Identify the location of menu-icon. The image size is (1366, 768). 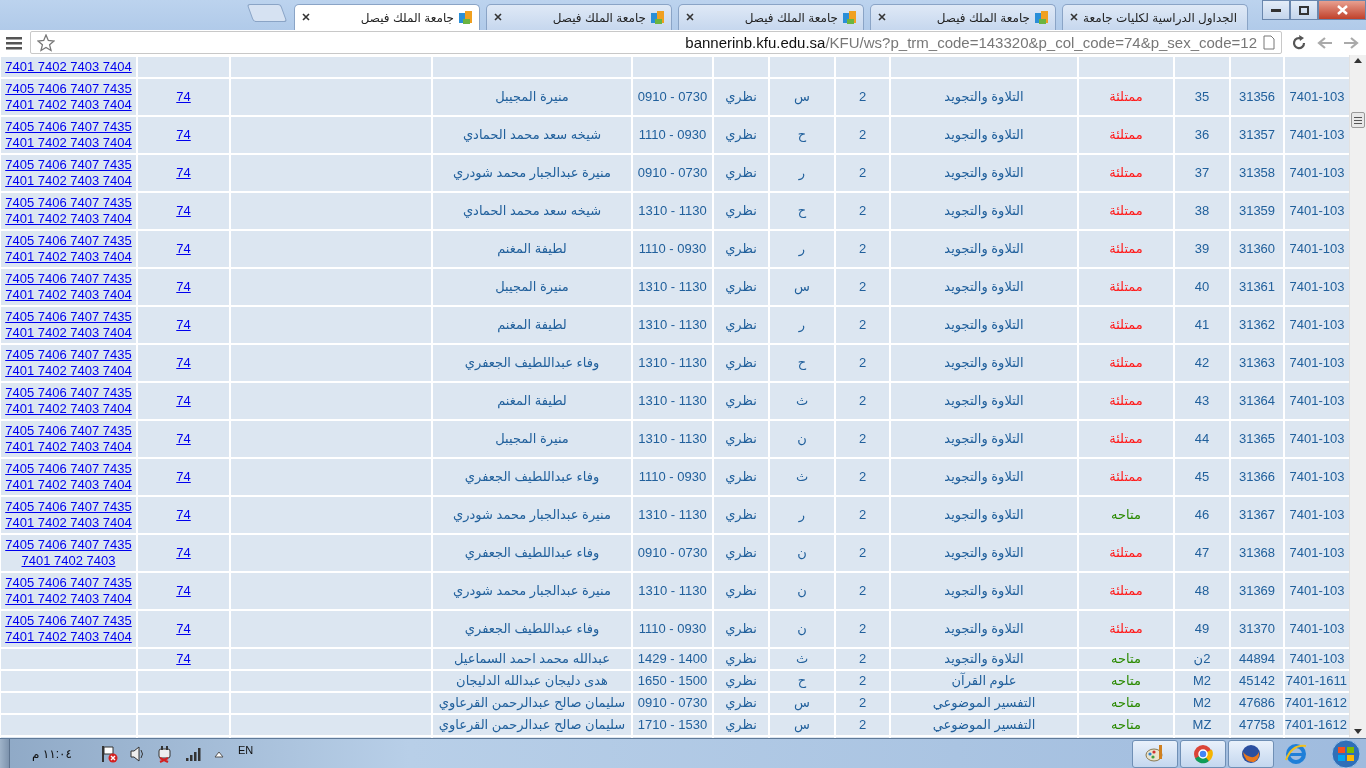
(14, 42).